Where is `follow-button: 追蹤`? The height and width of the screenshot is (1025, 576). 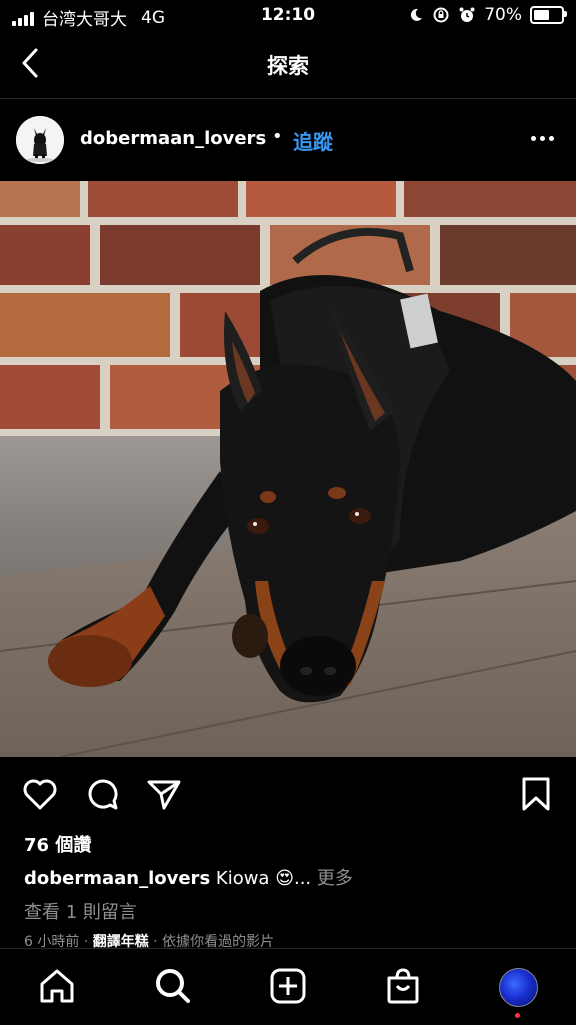
follow-button: 追蹤 is located at coordinates (313, 140).